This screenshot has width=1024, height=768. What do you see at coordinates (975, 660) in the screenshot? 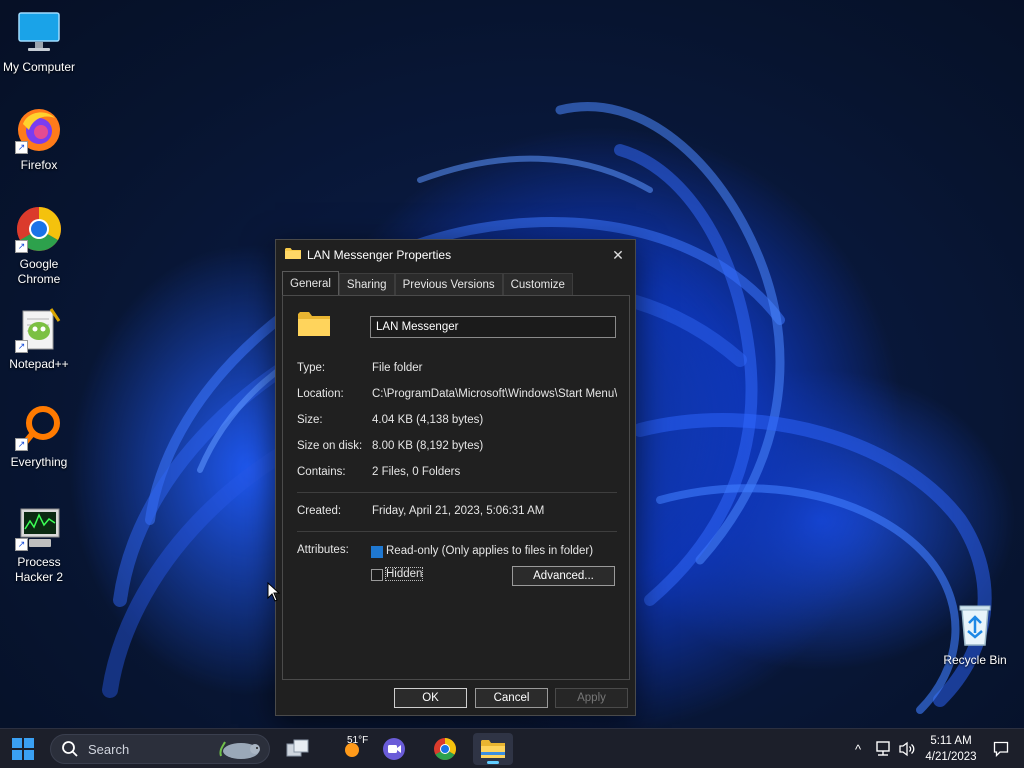
I see `desktop-icon-label: Recycle Bin` at bounding box center [975, 660].